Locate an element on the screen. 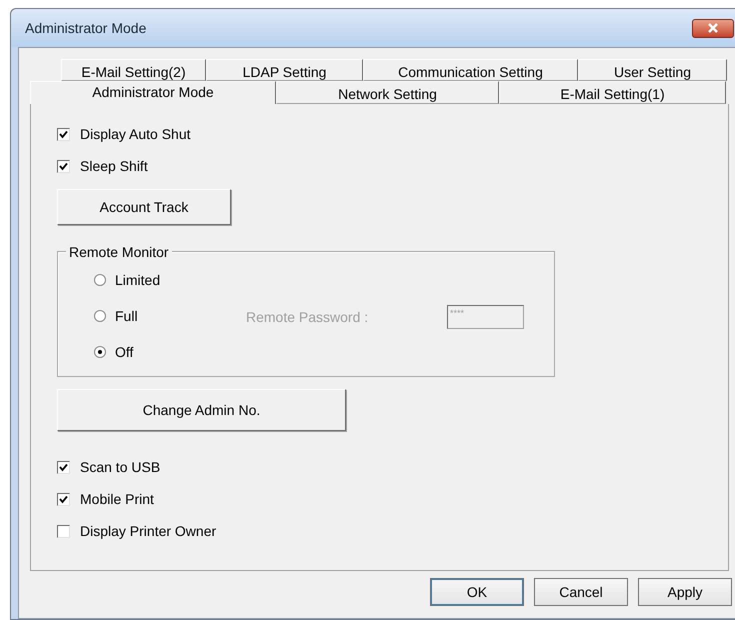  dialog-button: Cancel is located at coordinates (581, 592).